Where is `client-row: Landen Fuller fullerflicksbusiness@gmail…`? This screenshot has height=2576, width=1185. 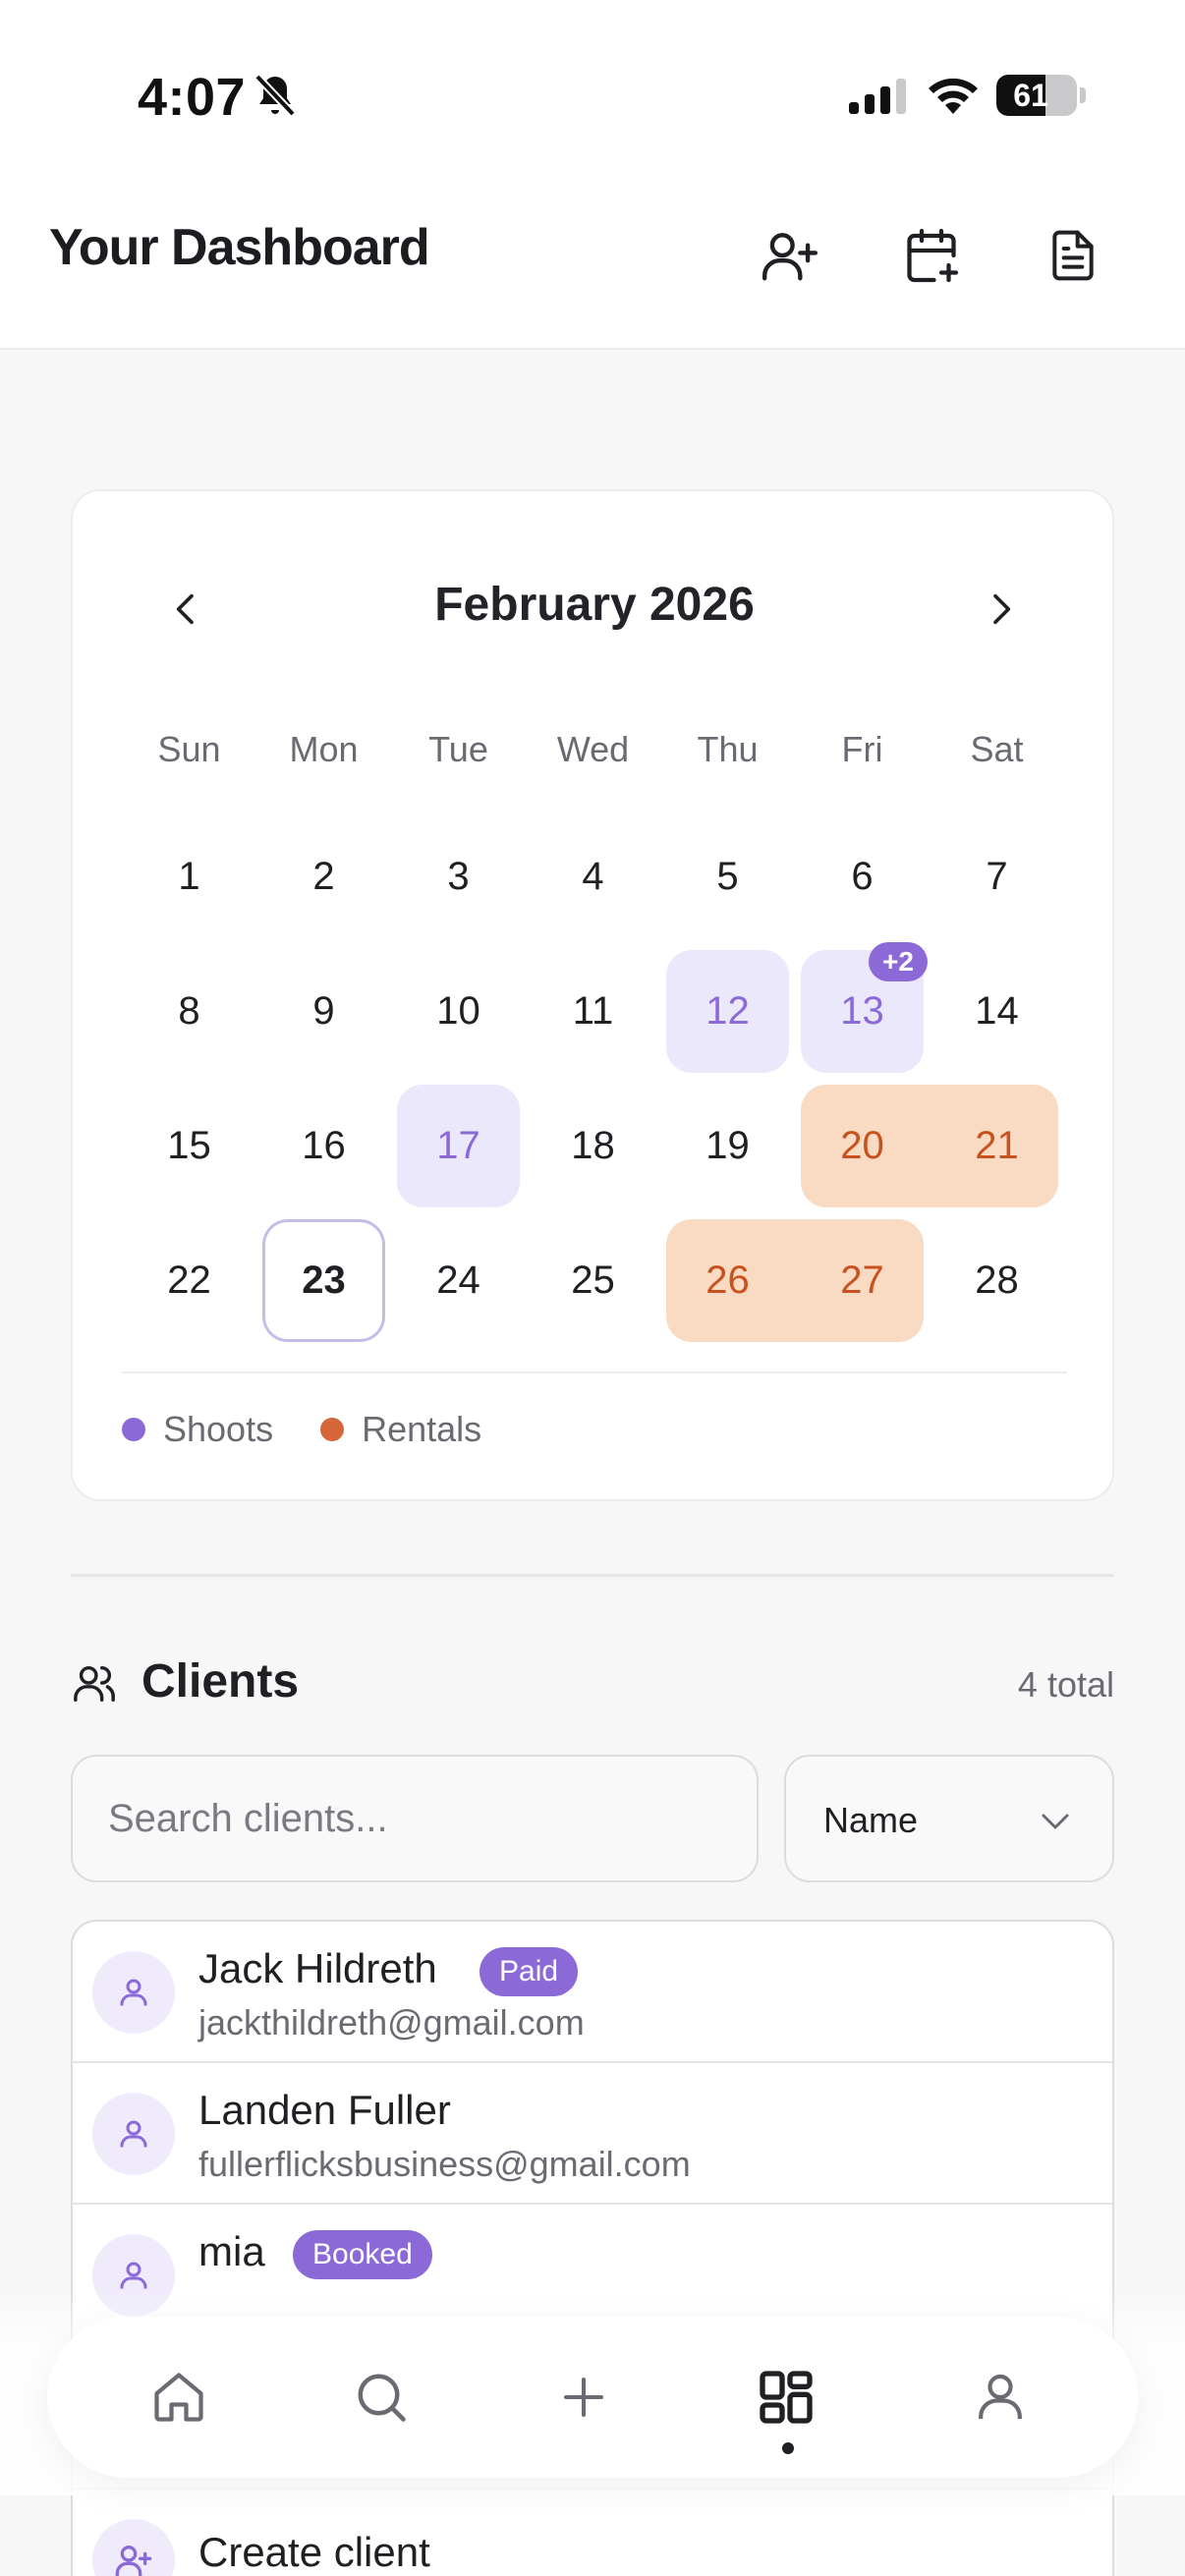 client-row: Landen Fuller fullerflicksbusiness@gmail… is located at coordinates (592, 2134).